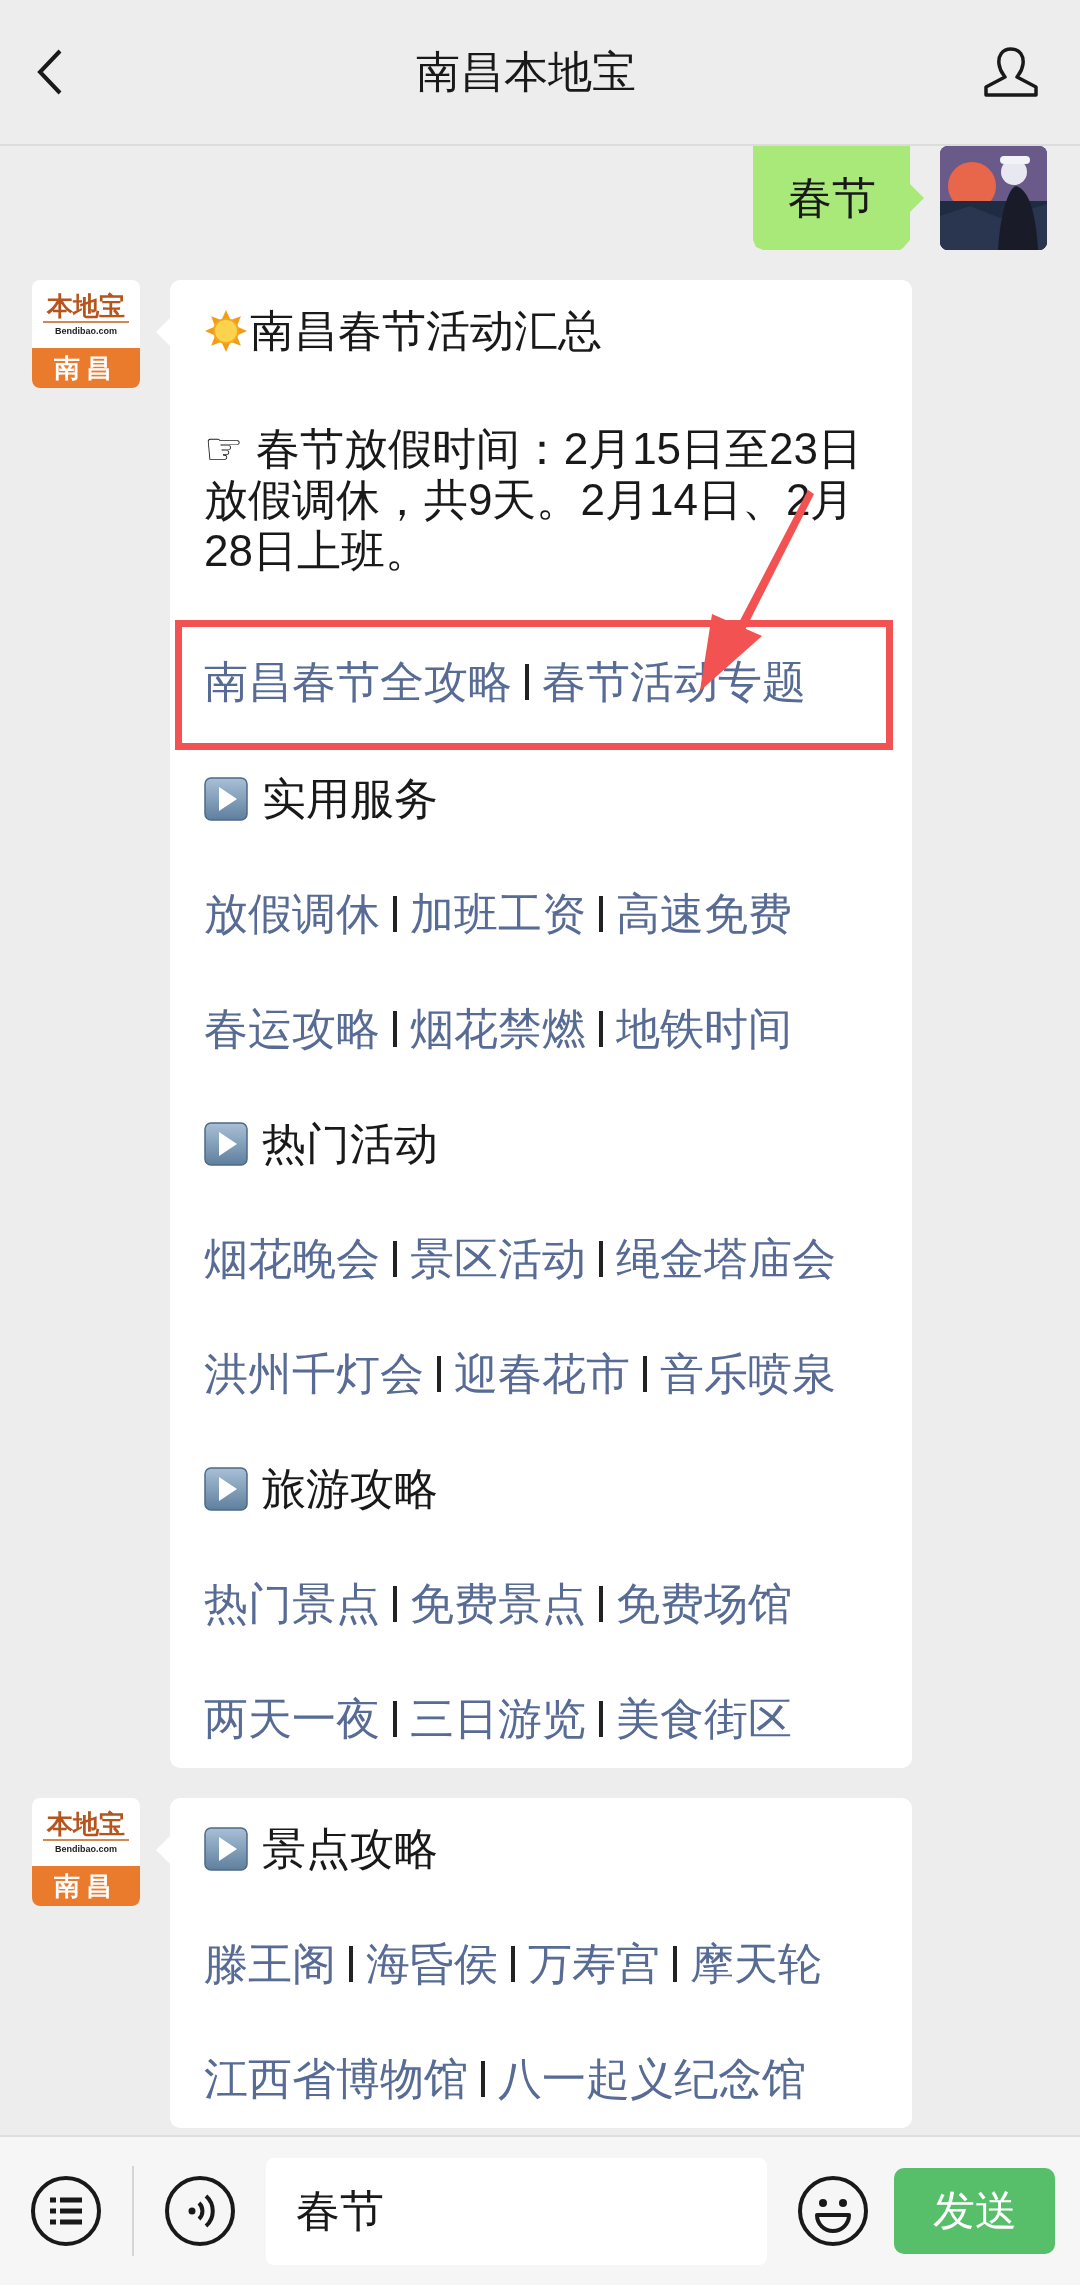 This screenshot has height=2285, width=1080. What do you see at coordinates (652, 2079) in the screenshot?
I see `link: 八一起义纪念馆` at bounding box center [652, 2079].